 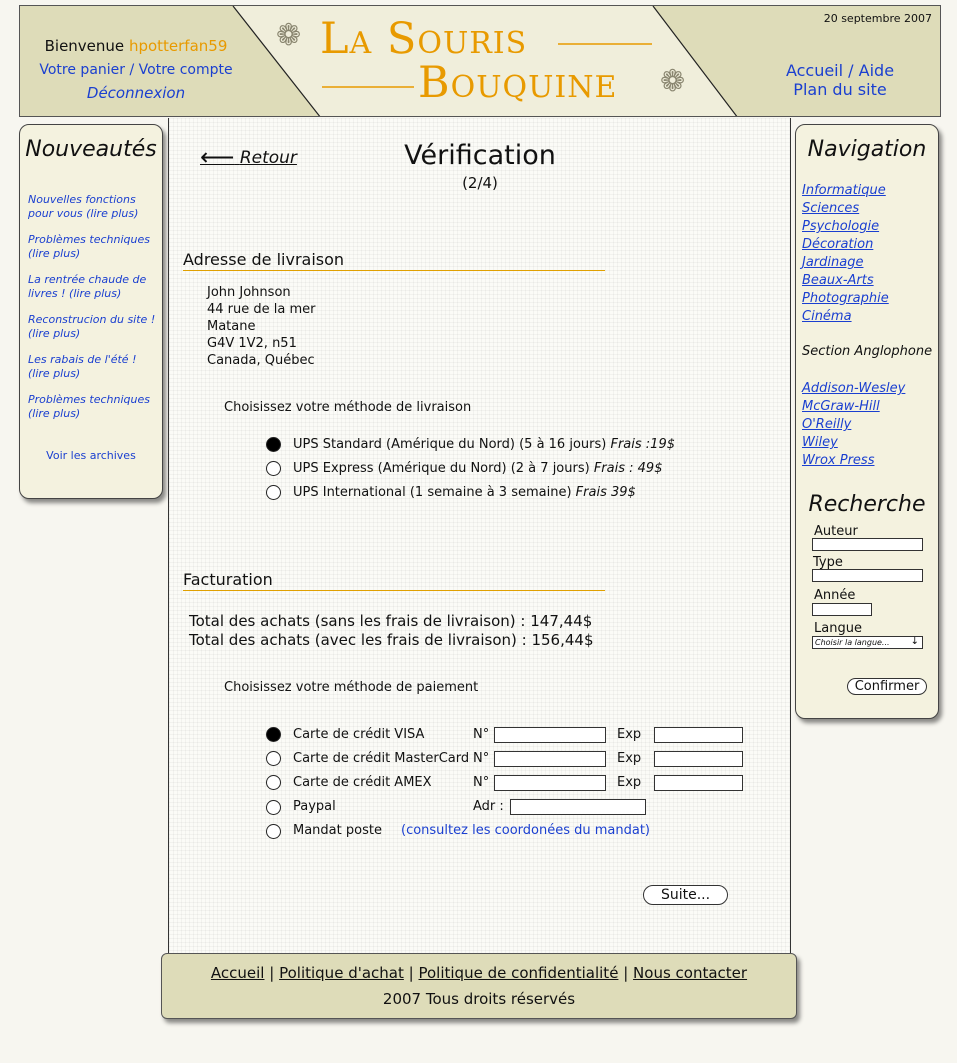 What do you see at coordinates (867, 504) in the screenshot?
I see `search-title: Recherche` at bounding box center [867, 504].